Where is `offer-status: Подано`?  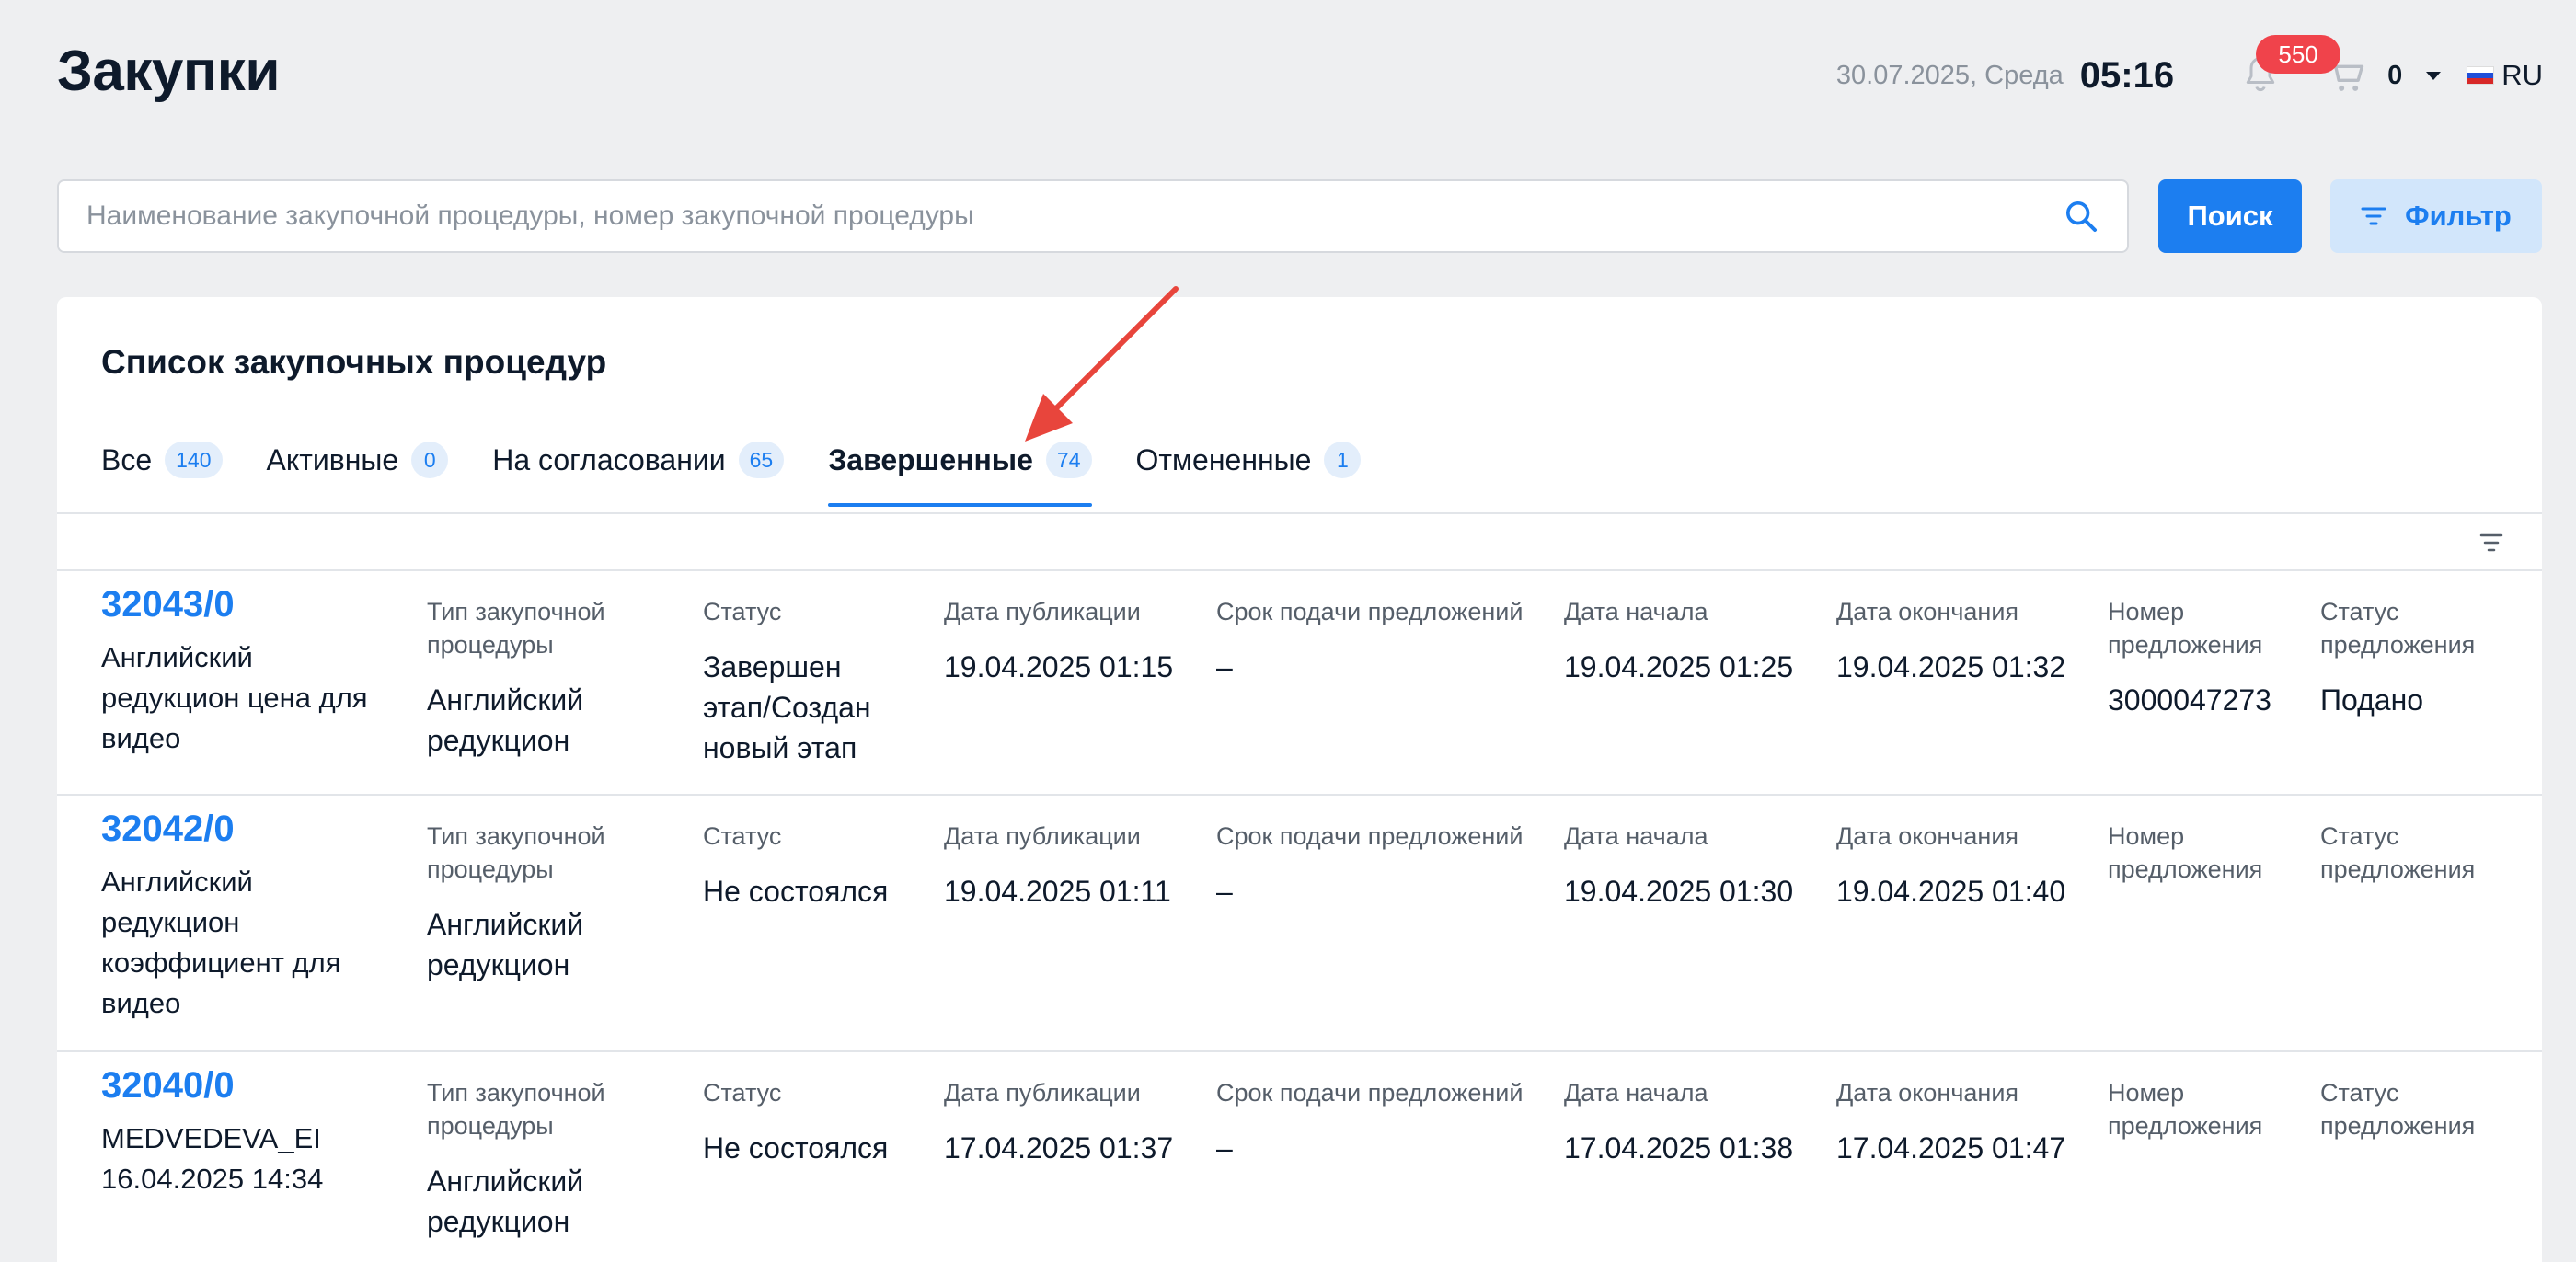 offer-status: Подано is located at coordinates (2372, 700).